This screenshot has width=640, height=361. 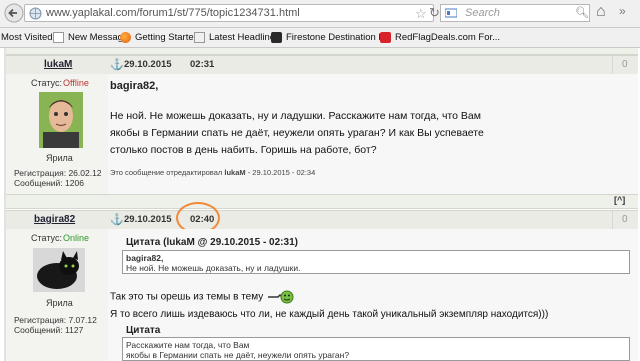 I want to click on firestone-icon, so click(x=276, y=37).